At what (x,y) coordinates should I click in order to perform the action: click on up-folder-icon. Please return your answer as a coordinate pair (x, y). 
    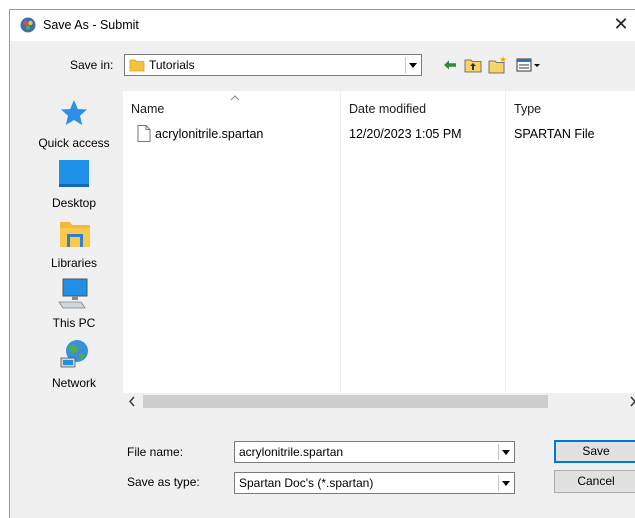
    Looking at the image, I should click on (473, 65).